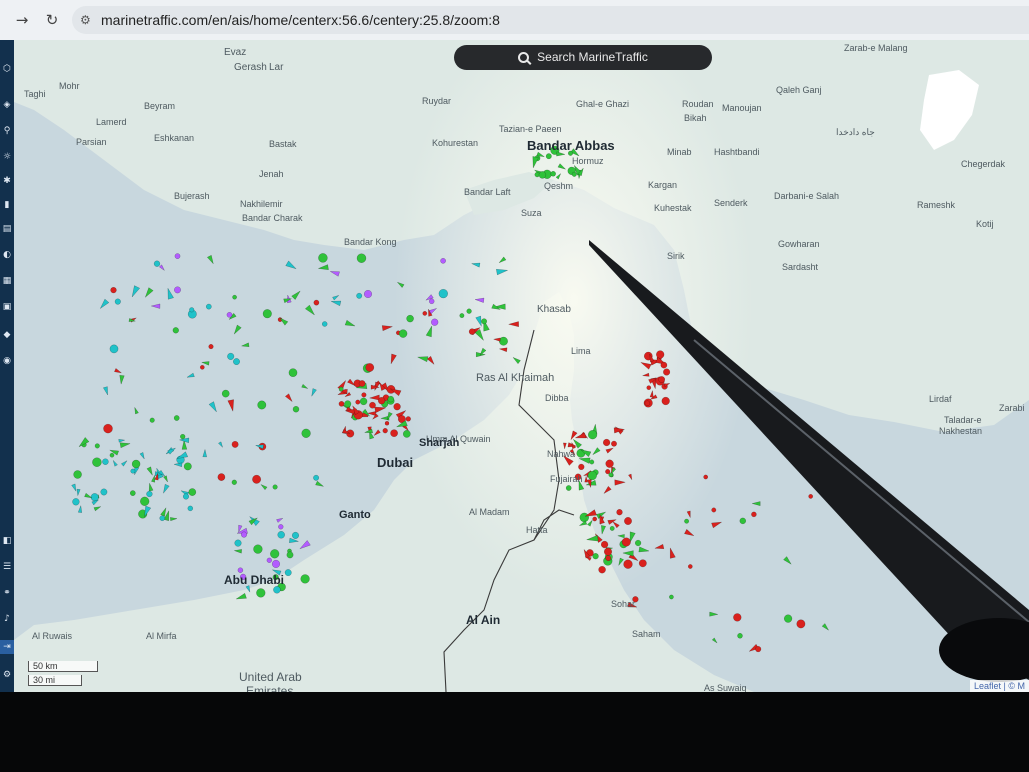 The height and width of the screenshot is (772, 1029). I want to click on arrow-right-icon: →, so click(22, 20).